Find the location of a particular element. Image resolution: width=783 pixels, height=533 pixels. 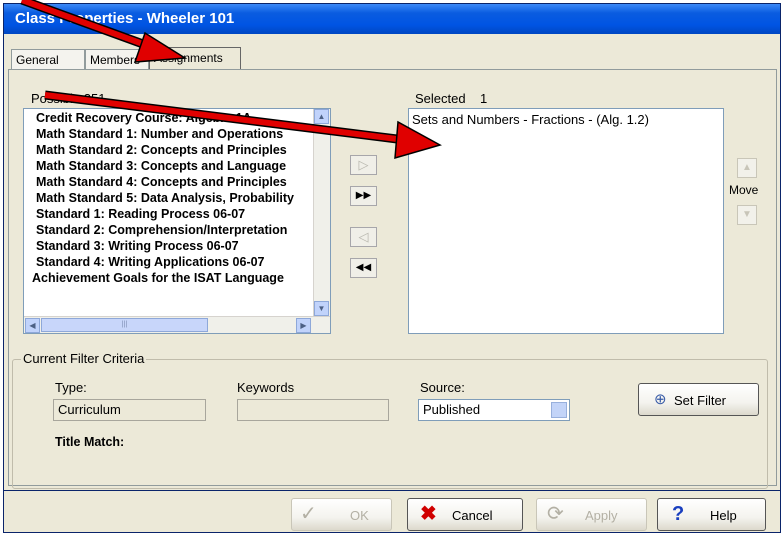

source-spin-icon is located at coordinates (559, 410).